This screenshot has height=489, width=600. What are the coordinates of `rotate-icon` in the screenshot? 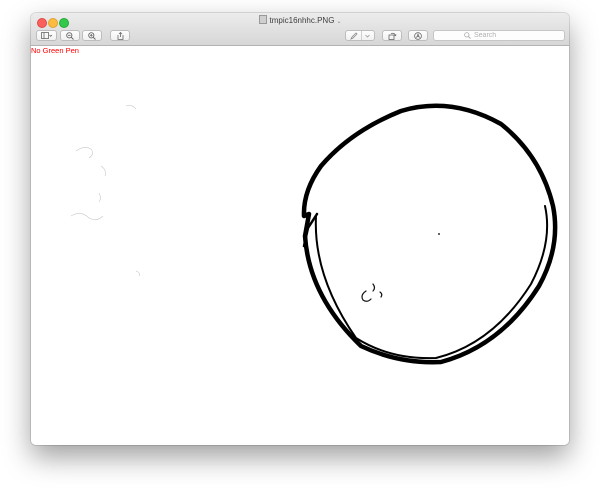 It's located at (392, 36).